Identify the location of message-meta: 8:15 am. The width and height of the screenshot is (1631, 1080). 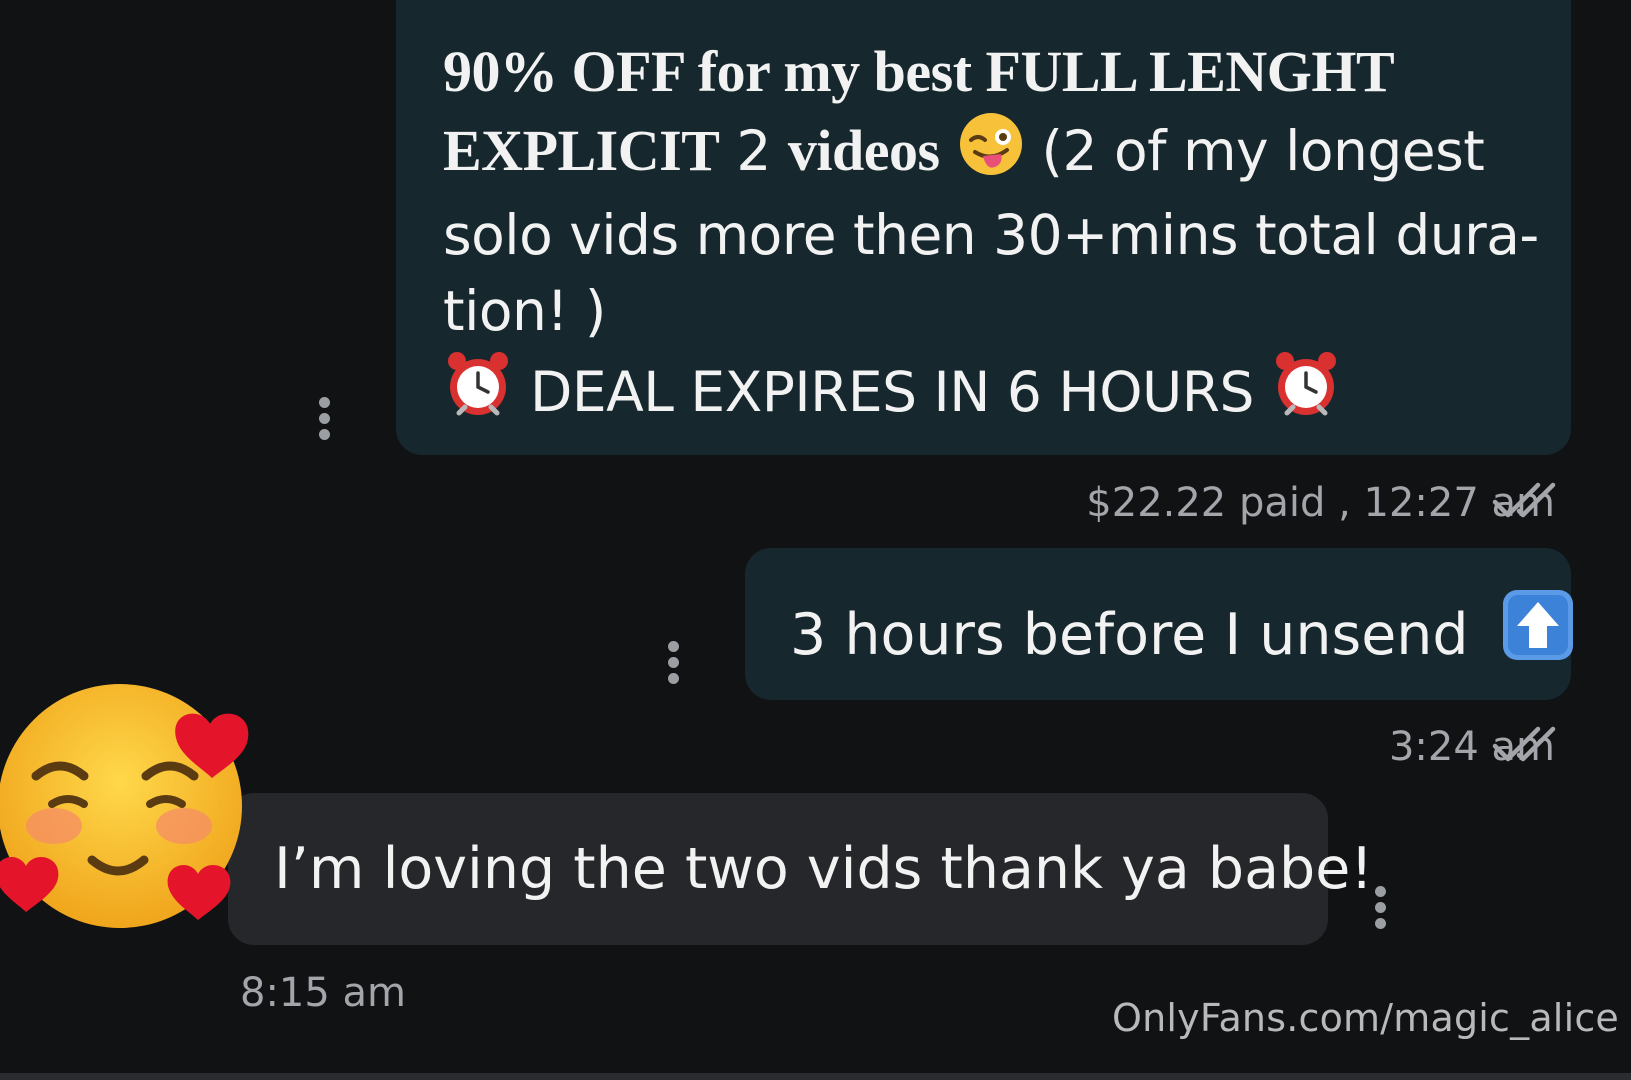
(323, 993).